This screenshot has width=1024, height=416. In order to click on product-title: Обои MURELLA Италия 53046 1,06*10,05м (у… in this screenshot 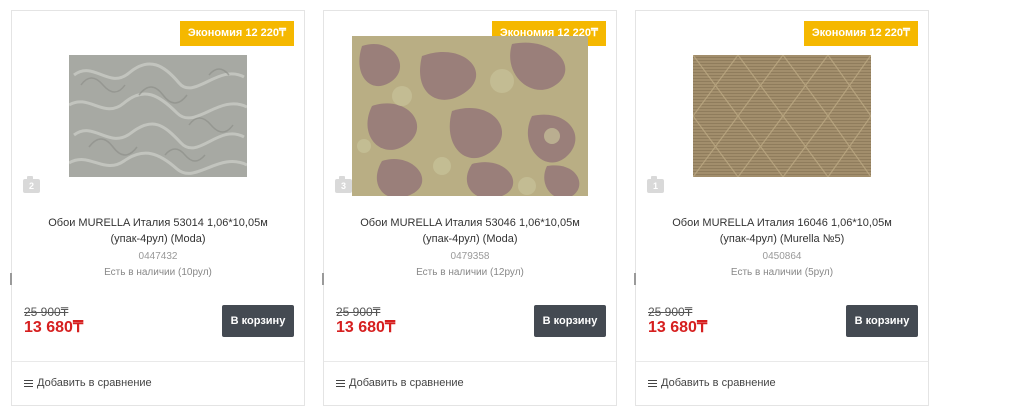, I will do `click(470, 231)`.